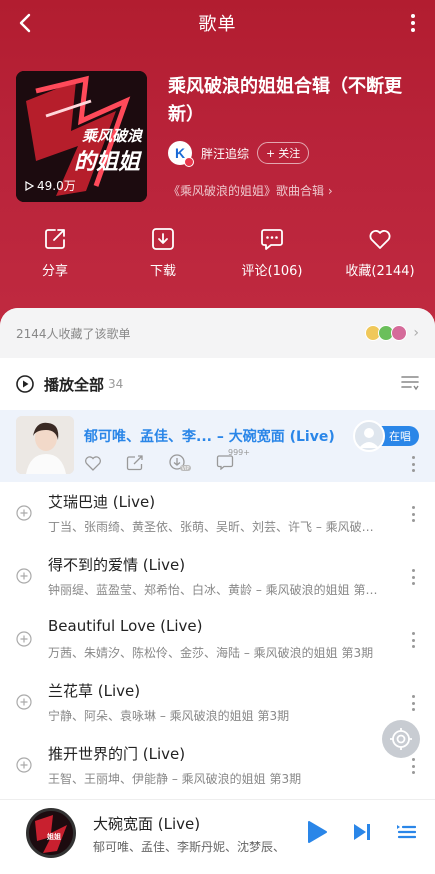 This screenshot has width=435, height=874. I want to click on avatar: K, so click(181, 154).